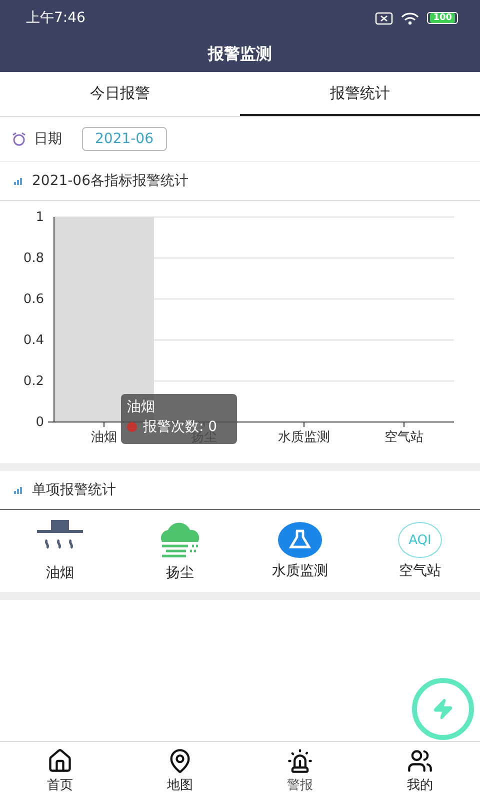 Image resolution: width=480 pixels, height=800 pixels. Describe the element at coordinates (19, 139) in the screenshot. I see `alarm-clock-icon` at that location.